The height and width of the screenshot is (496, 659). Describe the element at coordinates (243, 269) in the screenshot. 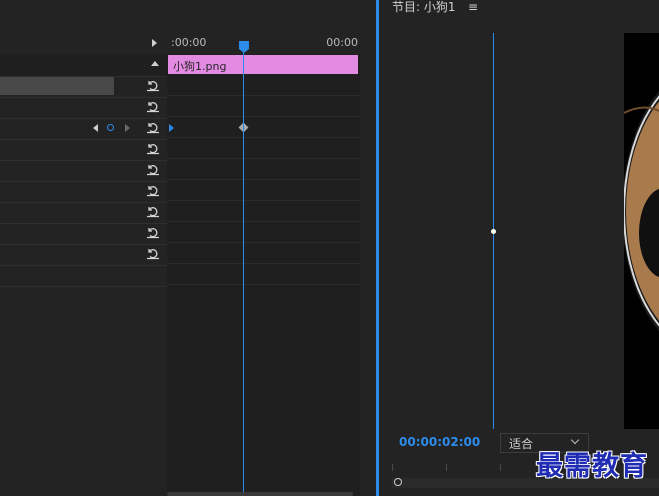

I see `playhead-line` at that location.